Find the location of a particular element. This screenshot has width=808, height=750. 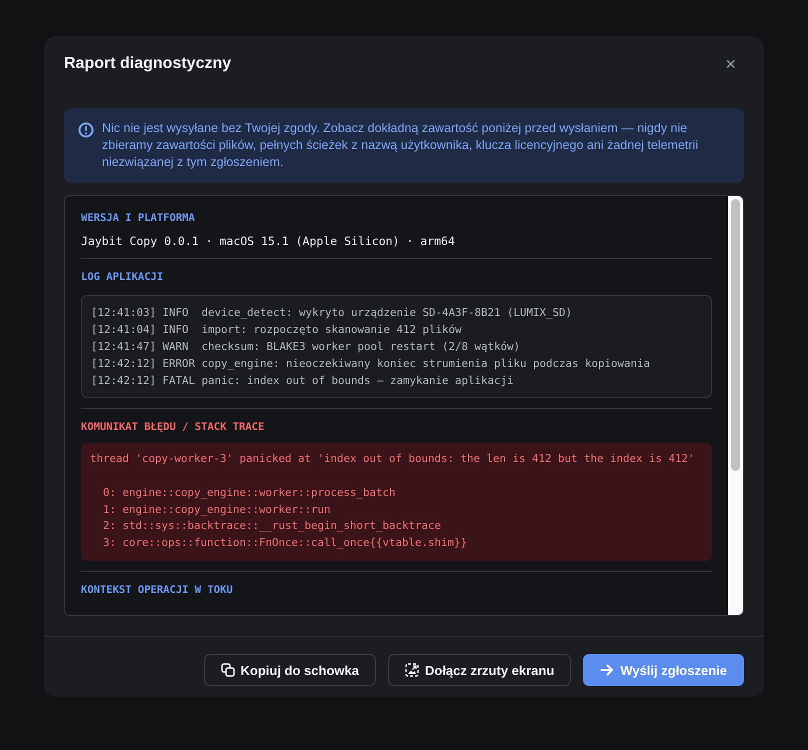

log-line: [12:41:03] INFO device_detect: wykryto urządzenie SD-4A3F-8B21 (LUMIX_SD) is located at coordinates (332, 313).